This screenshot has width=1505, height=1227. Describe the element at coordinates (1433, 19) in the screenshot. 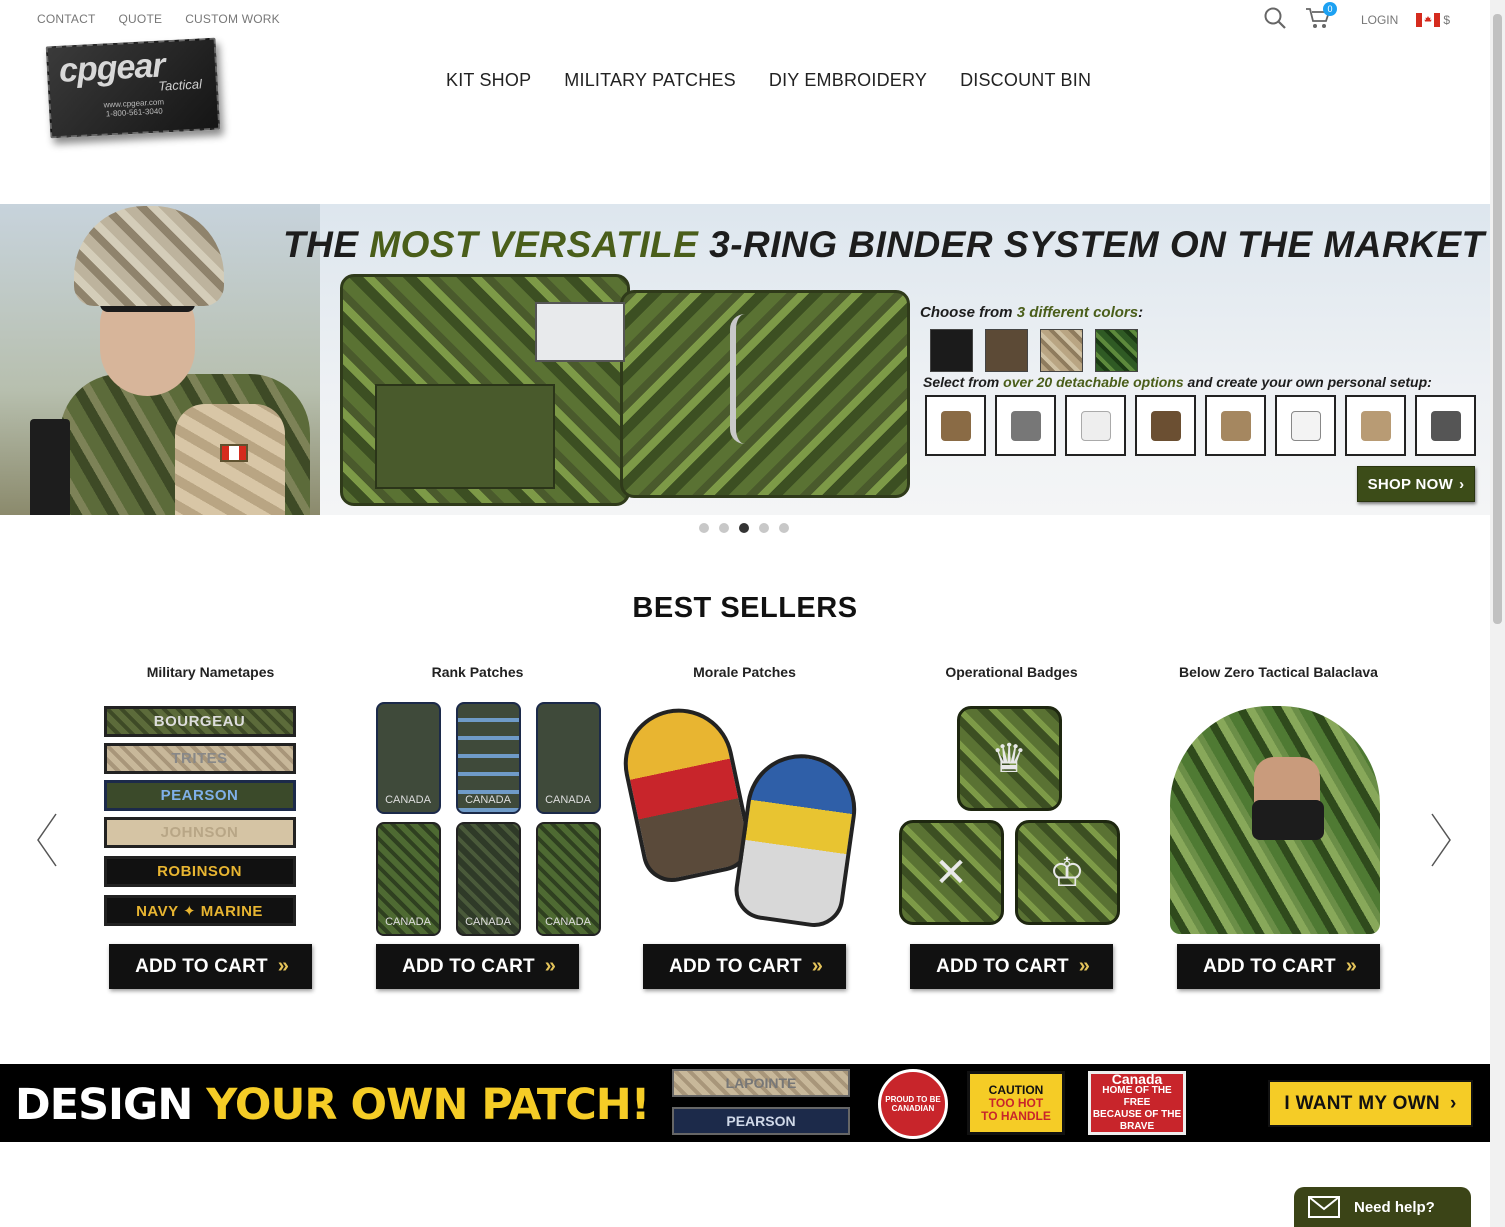

I see `currency-selector: $` at that location.